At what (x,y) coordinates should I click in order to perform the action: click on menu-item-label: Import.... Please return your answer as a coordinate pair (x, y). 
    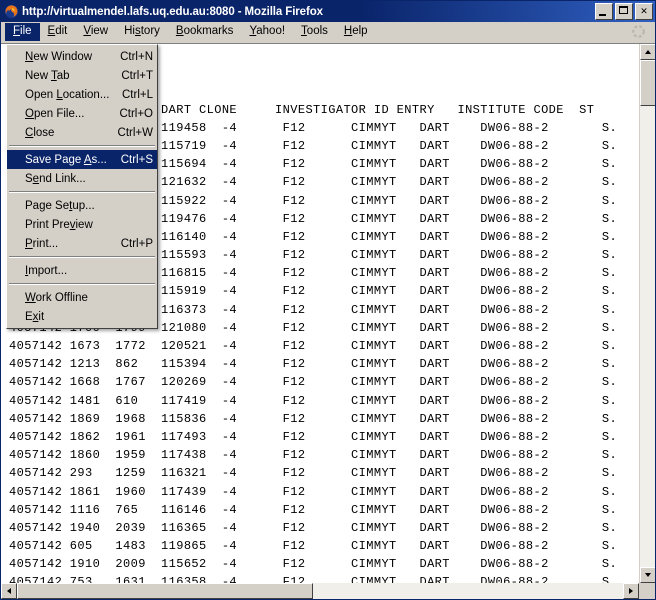
    Looking at the image, I should click on (46, 270).